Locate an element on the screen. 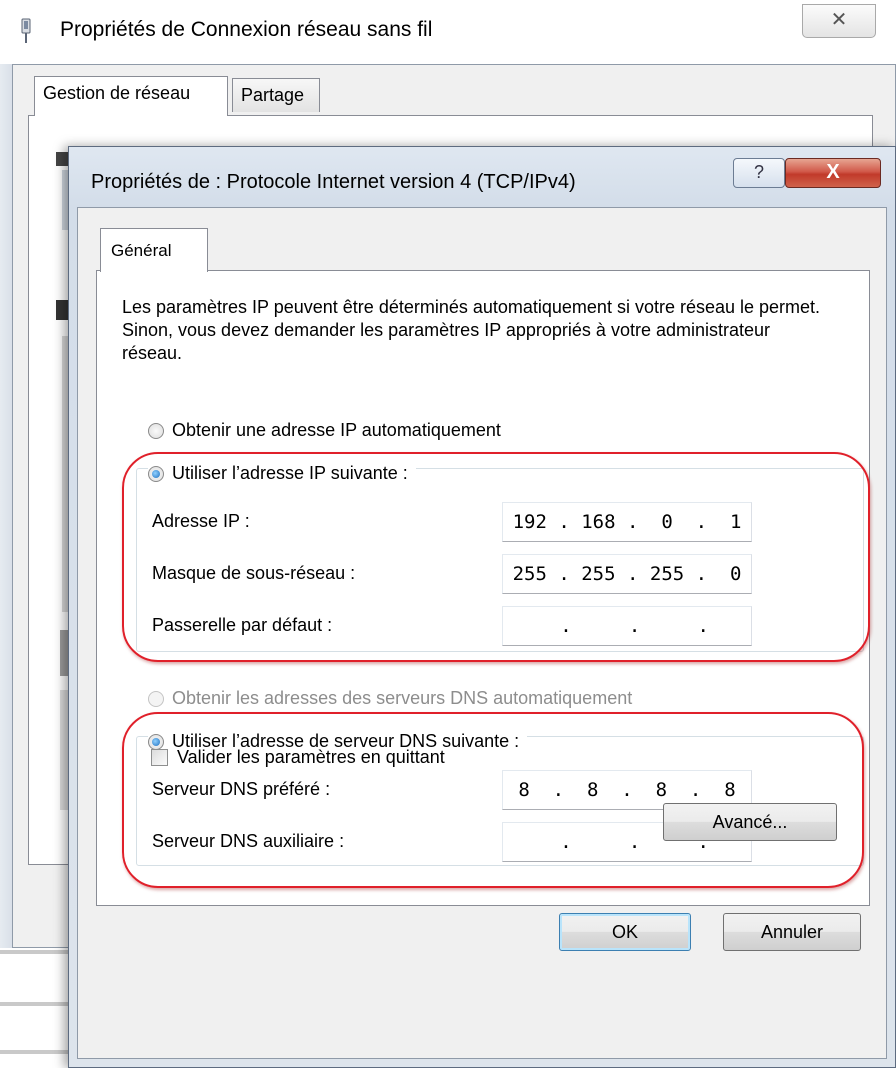  close-button: X is located at coordinates (833, 173).